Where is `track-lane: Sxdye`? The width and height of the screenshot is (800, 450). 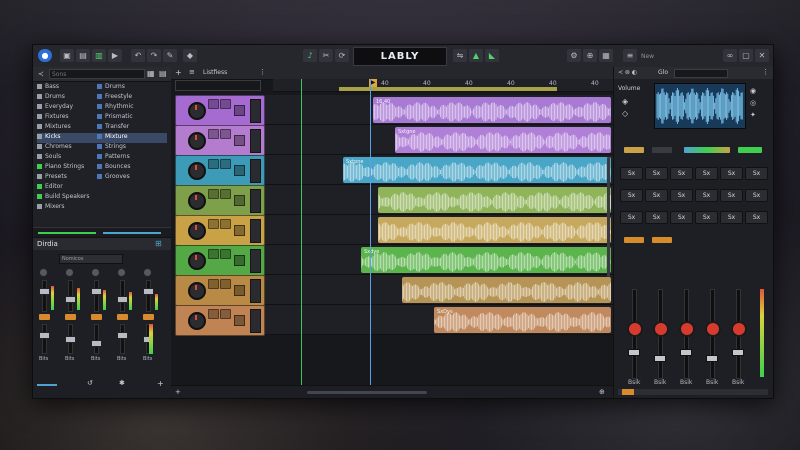
track-lane: Sxdye is located at coordinates (439, 260).